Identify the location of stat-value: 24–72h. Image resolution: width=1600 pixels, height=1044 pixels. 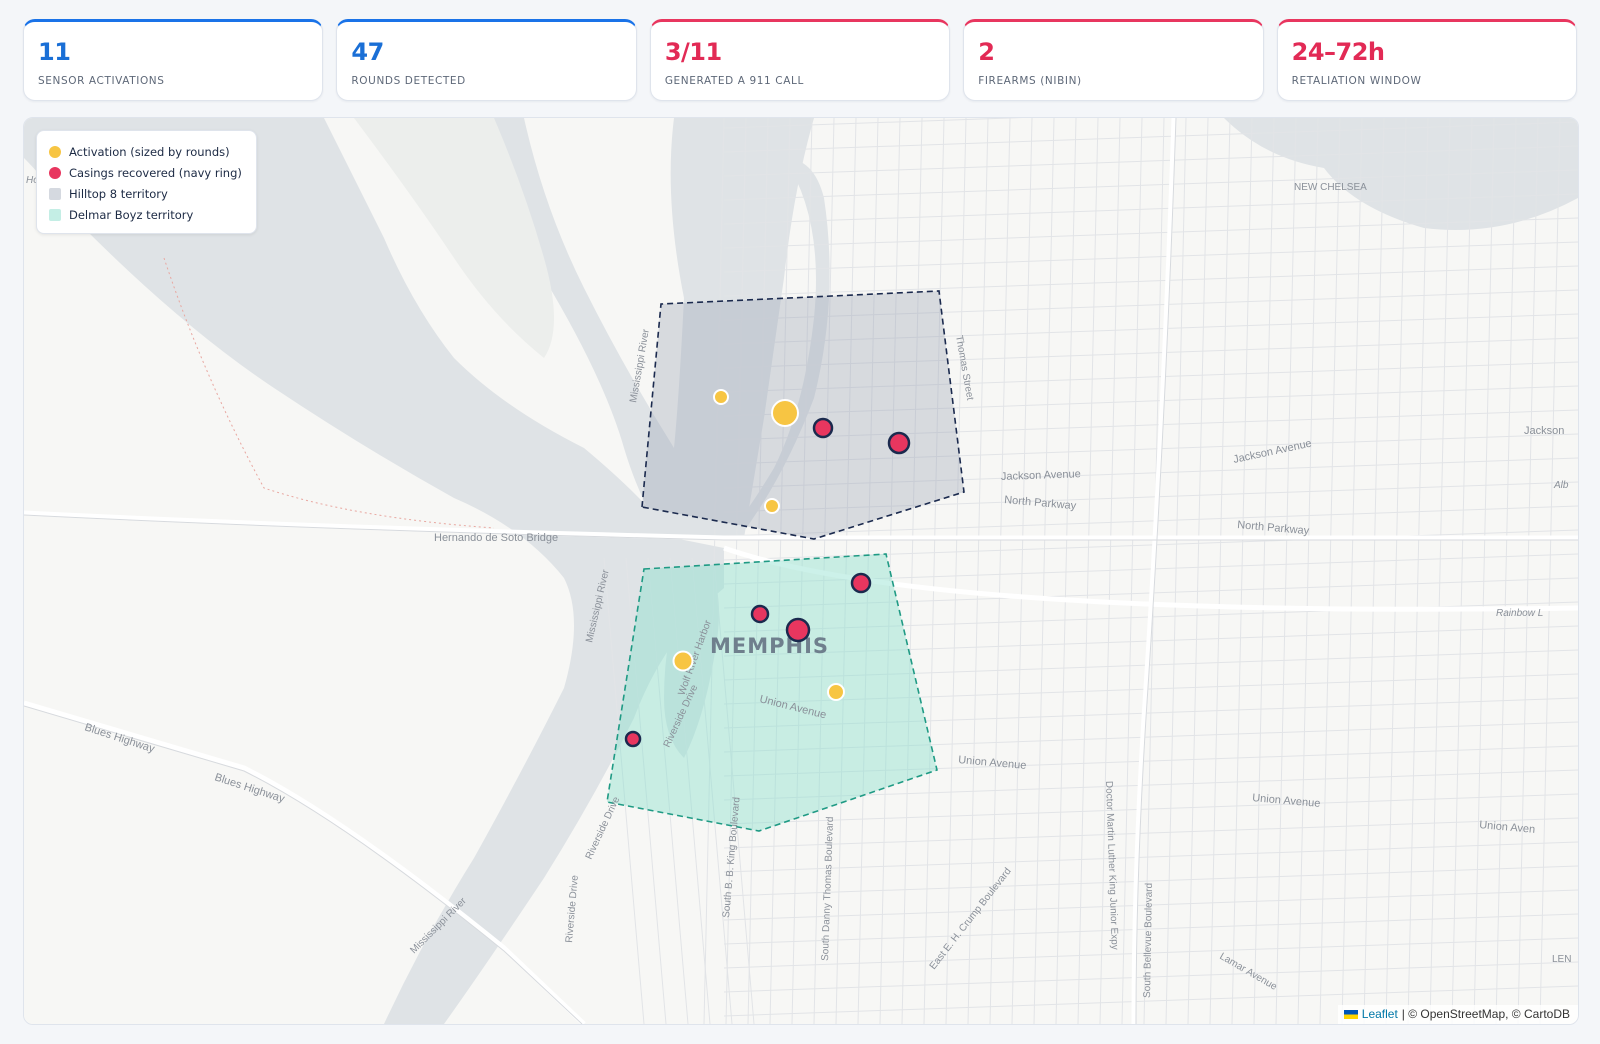
(1338, 52).